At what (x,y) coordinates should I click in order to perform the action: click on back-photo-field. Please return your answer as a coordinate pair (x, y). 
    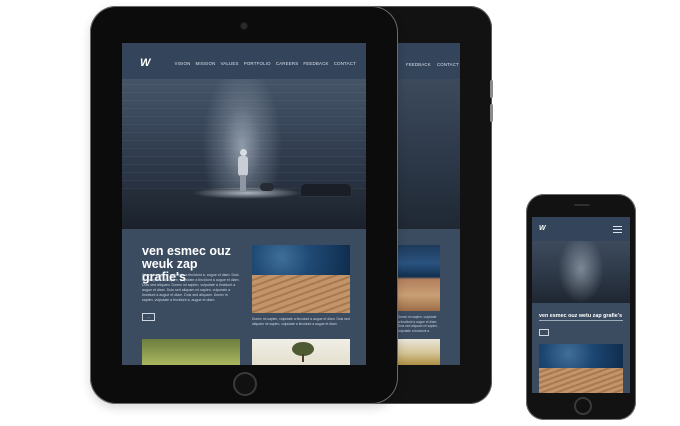
    Looking at the image, I should click on (418, 352).